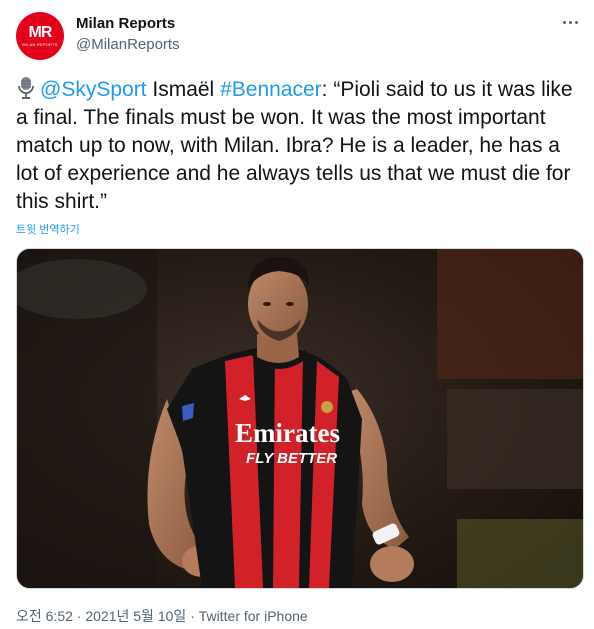 The height and width of the screenshot is (629, 594). What do you see at coordinates (287, 433) in the screenshot?
I see `shirt-sponsor: Emirates` at bounding box center [287, 433].